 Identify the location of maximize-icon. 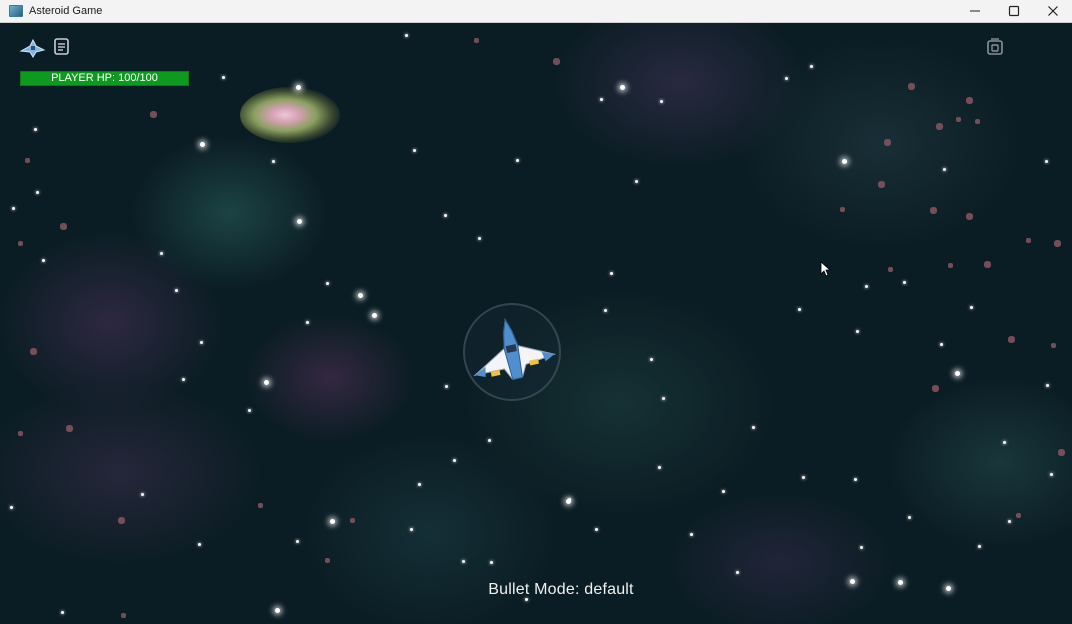
(1013, 11).